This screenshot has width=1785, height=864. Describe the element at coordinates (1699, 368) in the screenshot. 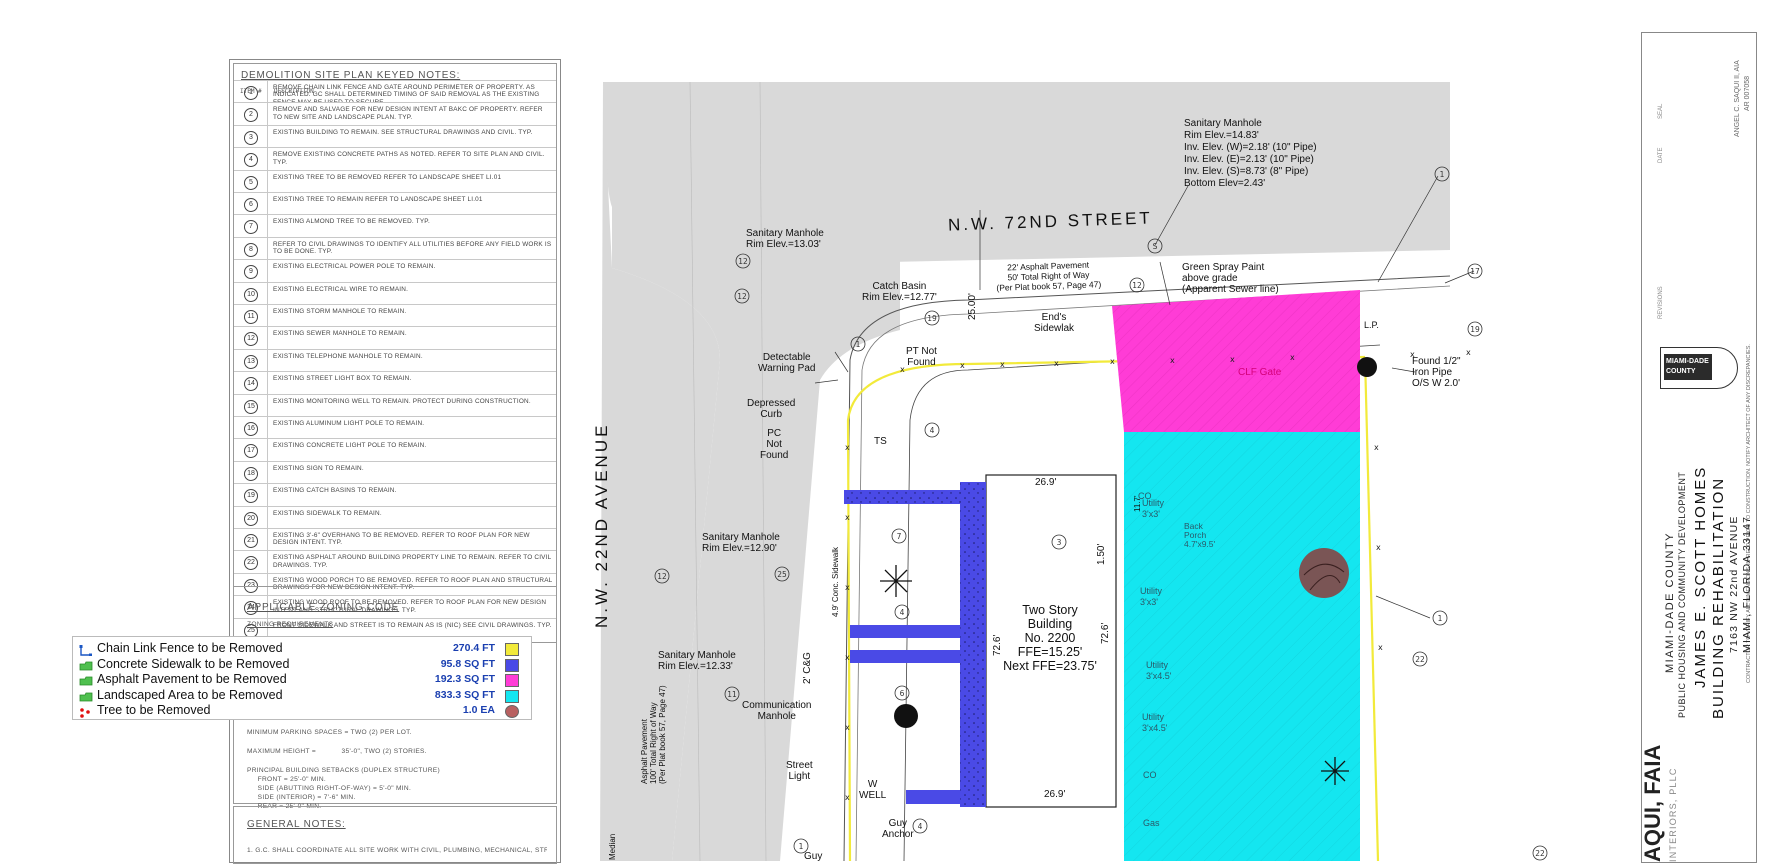

I see `county-logo: MIAMI-DADE COUNTY` at that location.